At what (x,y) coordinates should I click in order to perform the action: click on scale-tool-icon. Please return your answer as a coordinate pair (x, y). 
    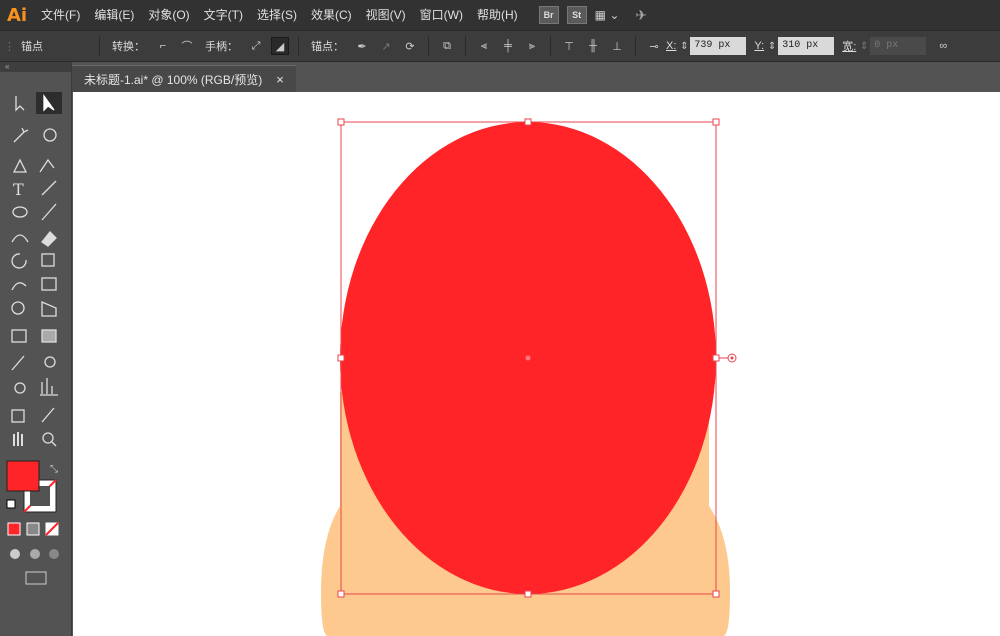
    Looking at the image, I should click on (48, 260).